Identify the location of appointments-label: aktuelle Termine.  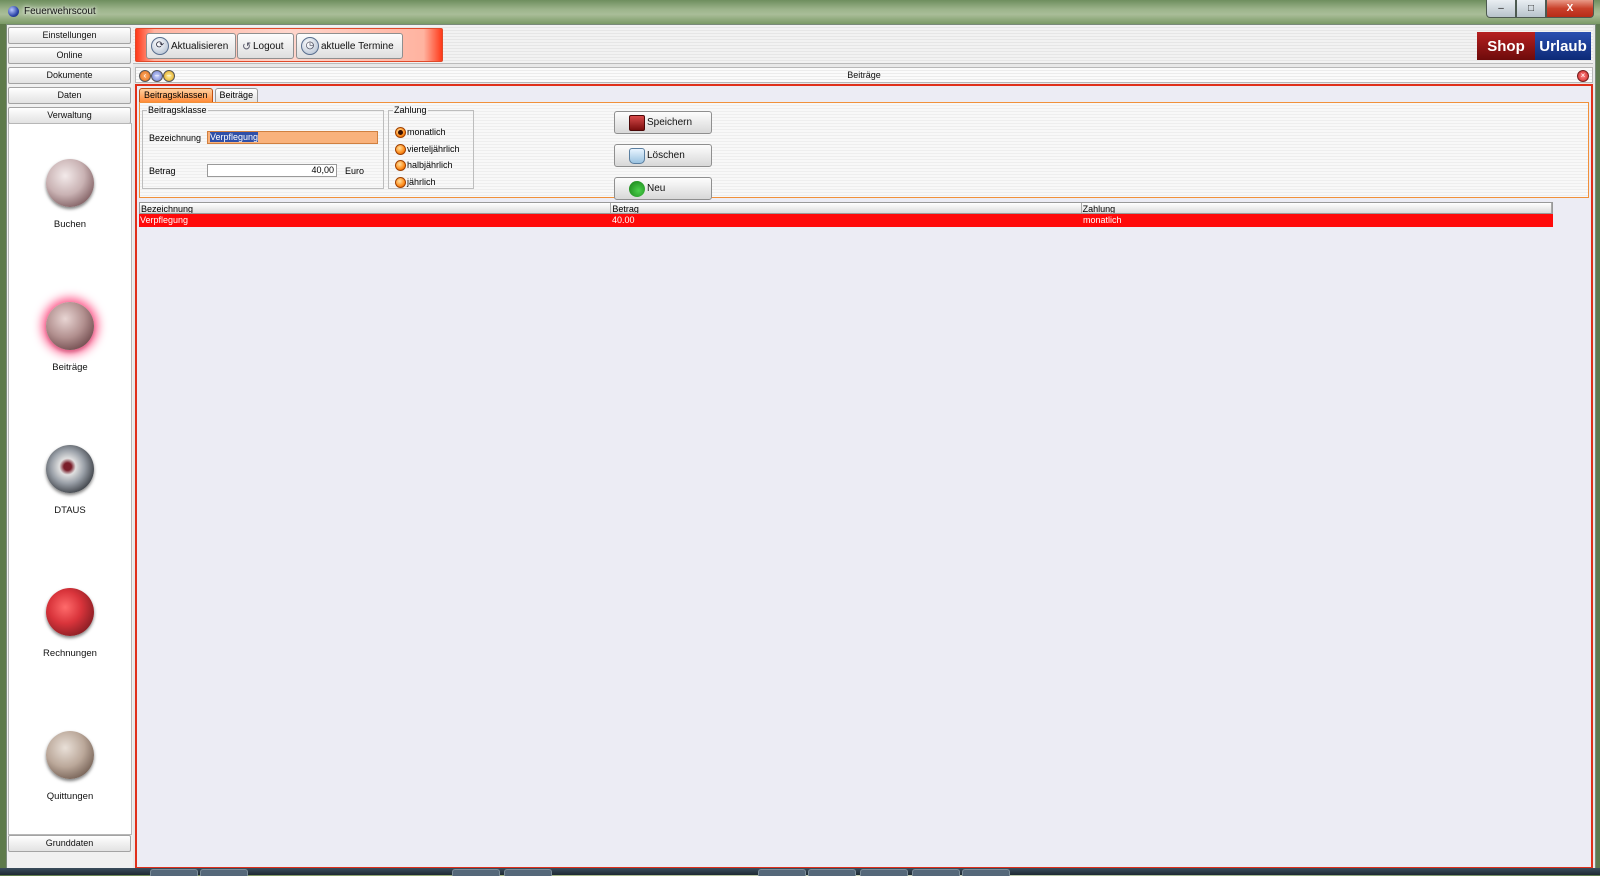
(357, 46).